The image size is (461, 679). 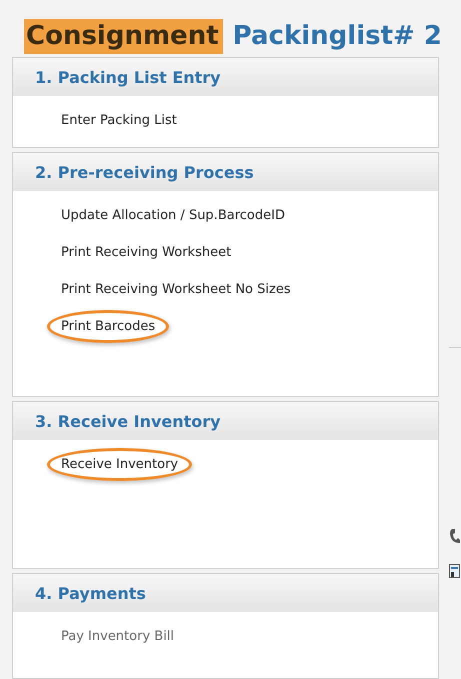 I want to click on form-icon, so click(x=454, y=571).